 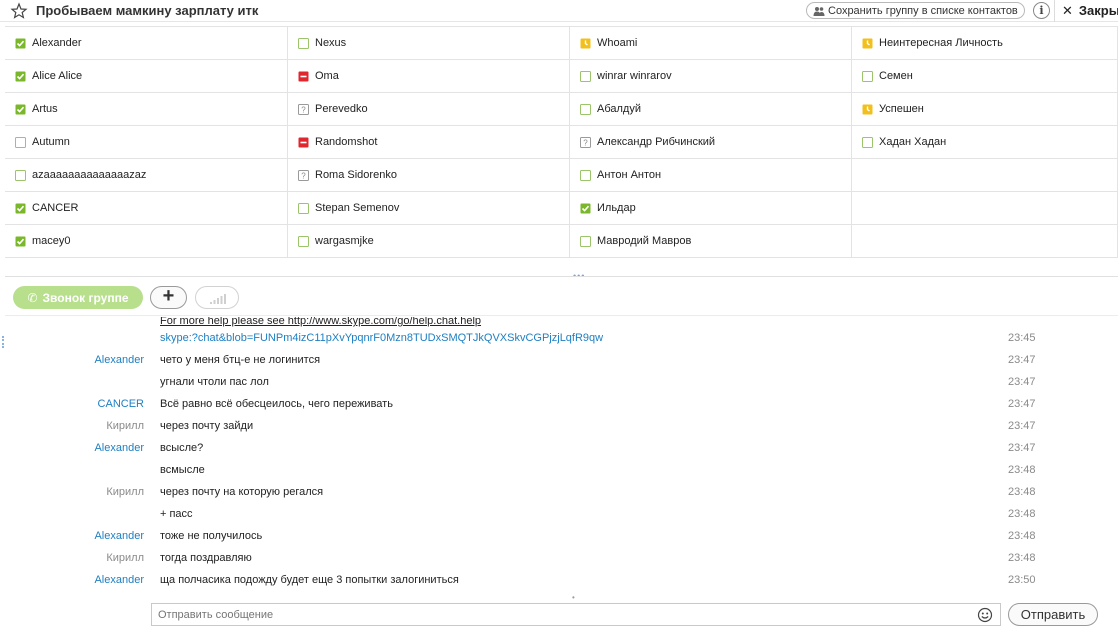 What do you see at coordinates (819, 11) in the screenshot?
I see `people-icon` at bounding box center [819, 11].